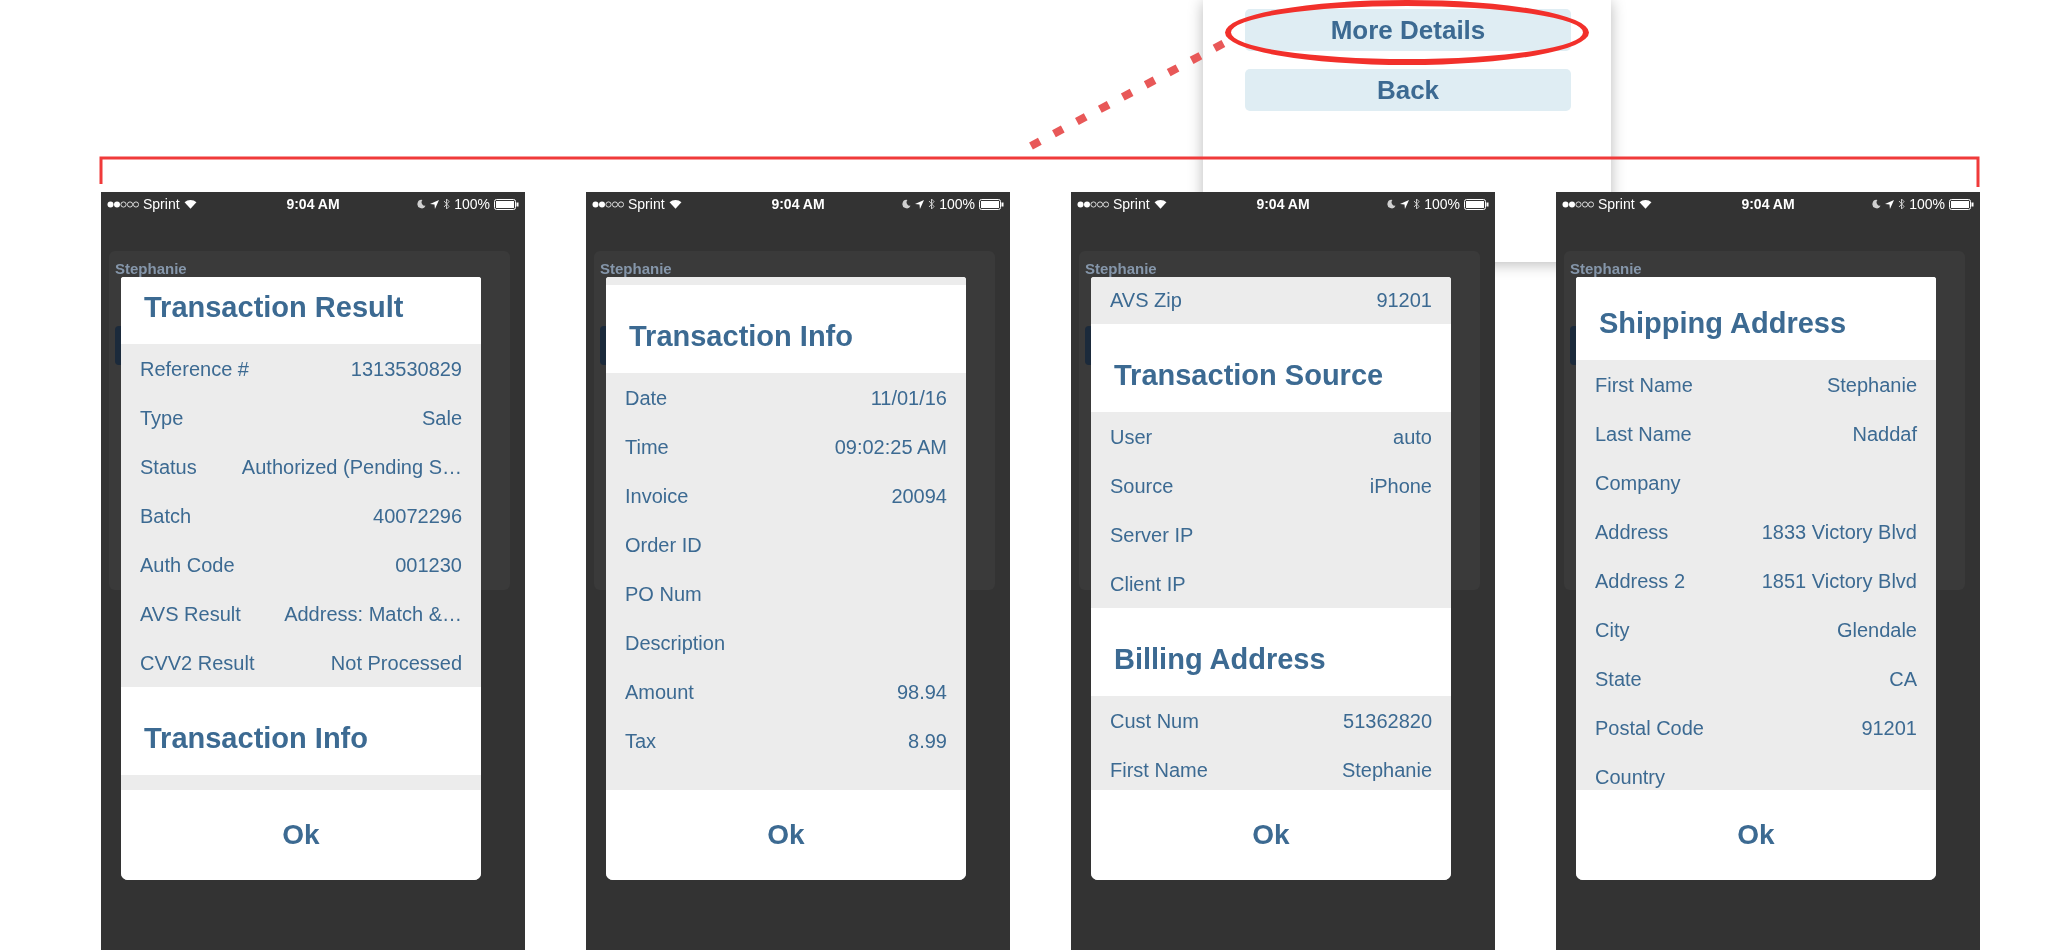 Image resolution: width=2046 pixels, height=950 pixels. Describe the element at coordinates (406, 368) in the screenshot. I see `row-value: 1313530829` at that location.